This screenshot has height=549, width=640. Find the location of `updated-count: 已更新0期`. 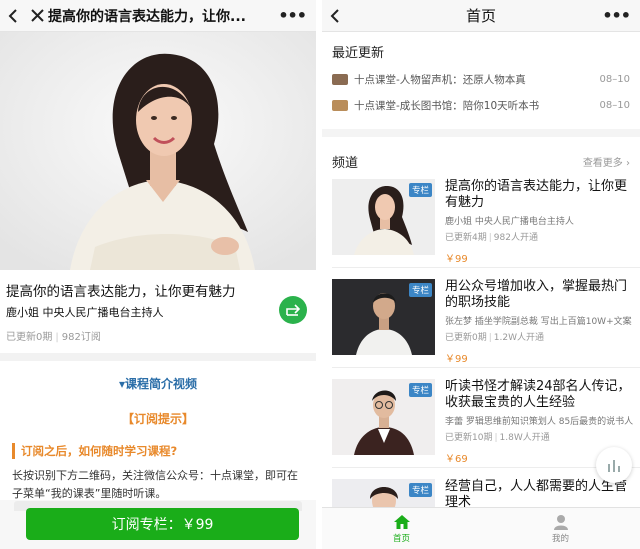

updated-count: 已更新0期 is located at coordinates (29, 337).